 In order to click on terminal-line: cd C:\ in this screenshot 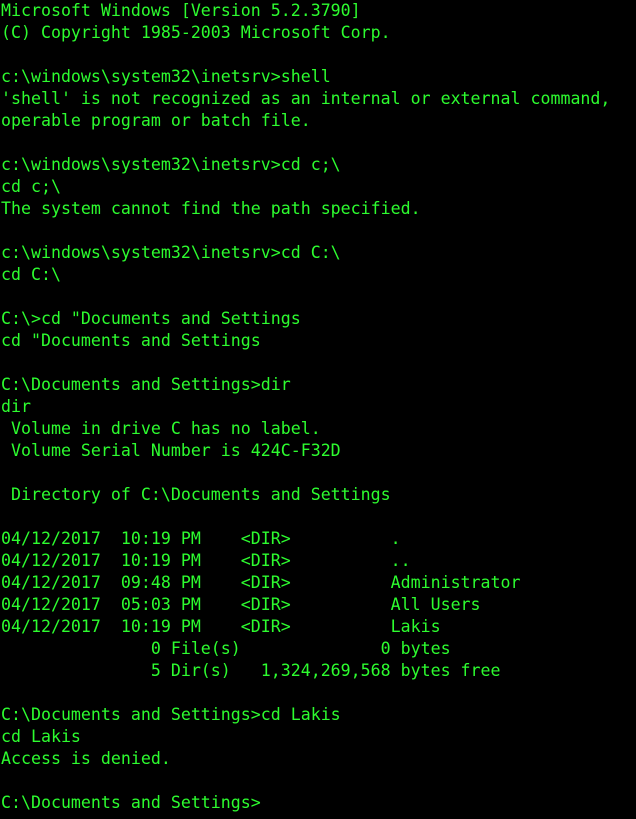, I will do `click(31, 274)`.